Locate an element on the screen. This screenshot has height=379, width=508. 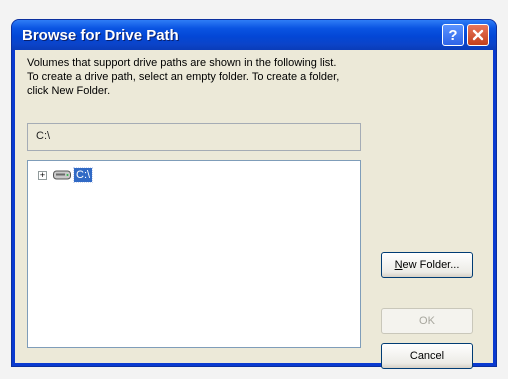
close-icon is located at coordinates (478, 35).